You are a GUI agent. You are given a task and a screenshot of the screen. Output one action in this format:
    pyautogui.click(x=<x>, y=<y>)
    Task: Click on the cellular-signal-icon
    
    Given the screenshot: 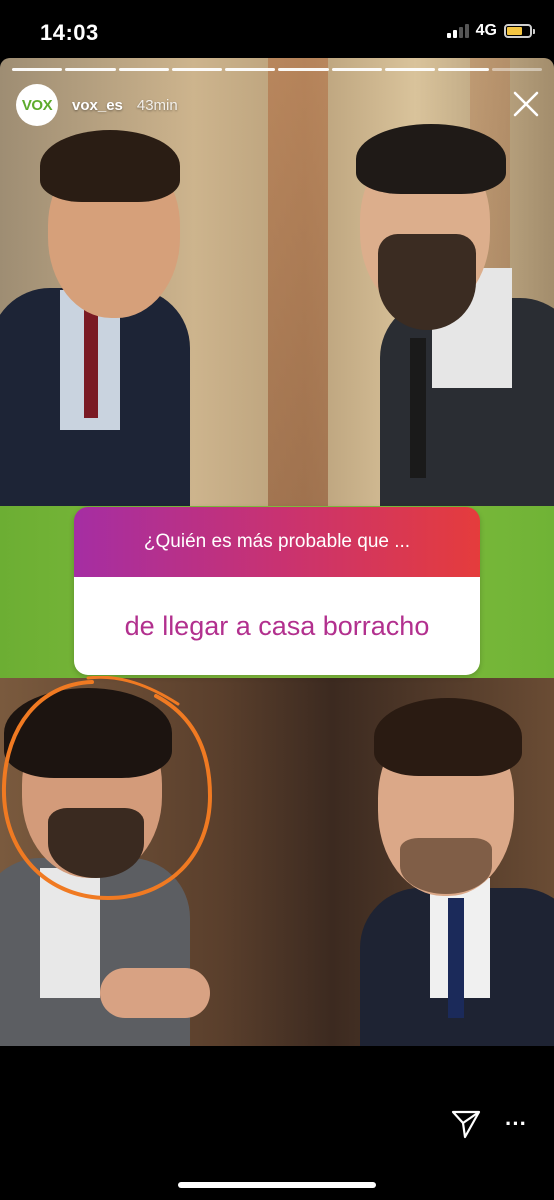 What is the action you would take?
    pyautogui.click(x=457, y=31)
    